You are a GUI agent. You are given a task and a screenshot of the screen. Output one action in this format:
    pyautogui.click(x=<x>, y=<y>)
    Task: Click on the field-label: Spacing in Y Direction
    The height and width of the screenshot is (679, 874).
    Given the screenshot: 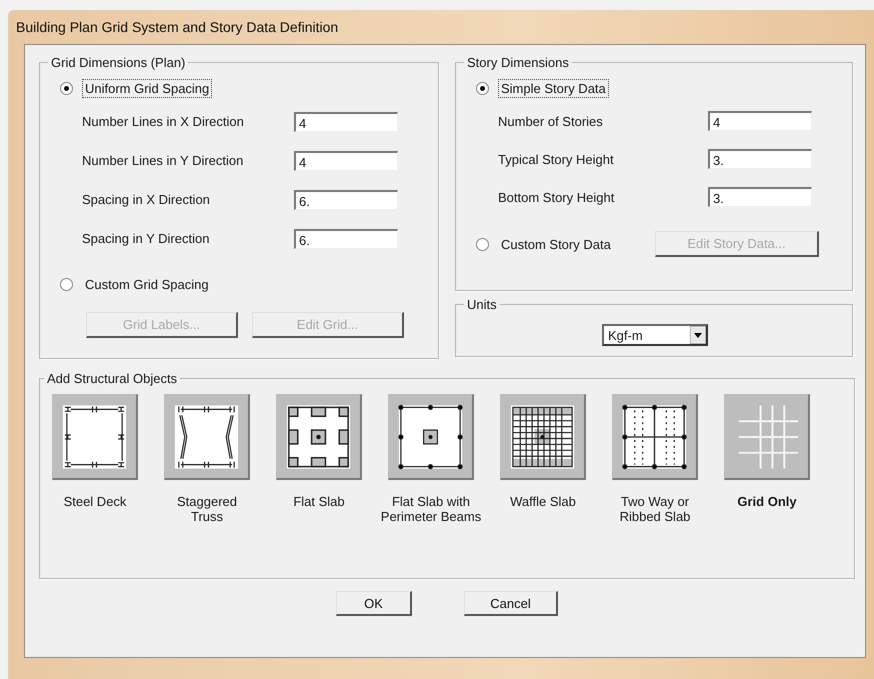 What is the action you would take?
    pyautogui.click(x=146, y=238)
    